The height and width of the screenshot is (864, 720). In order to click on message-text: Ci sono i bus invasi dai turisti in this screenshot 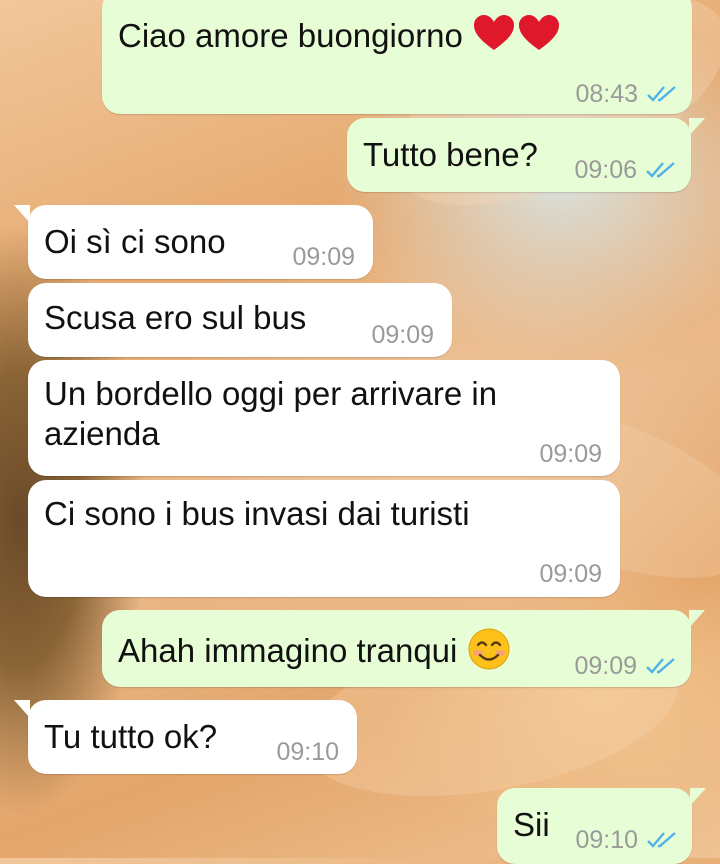, I will do `click(257, 513)`.